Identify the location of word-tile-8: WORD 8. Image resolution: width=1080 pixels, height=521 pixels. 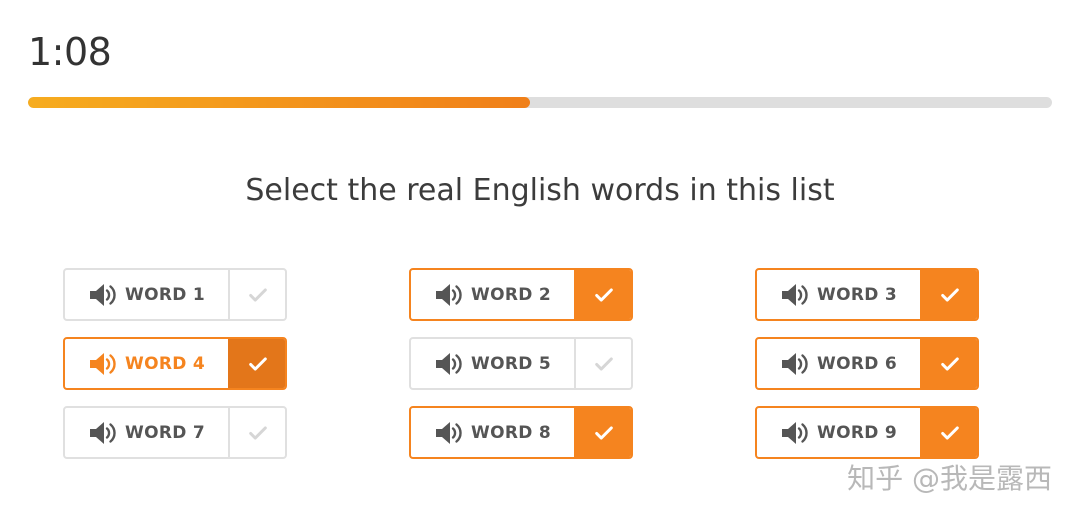
(521, 432).